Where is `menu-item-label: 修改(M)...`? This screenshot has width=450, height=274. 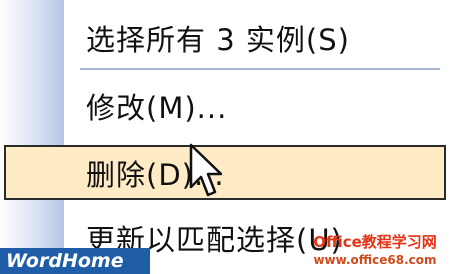
menu-item-label: 修改(M)... is located at coordinates (157, 108).